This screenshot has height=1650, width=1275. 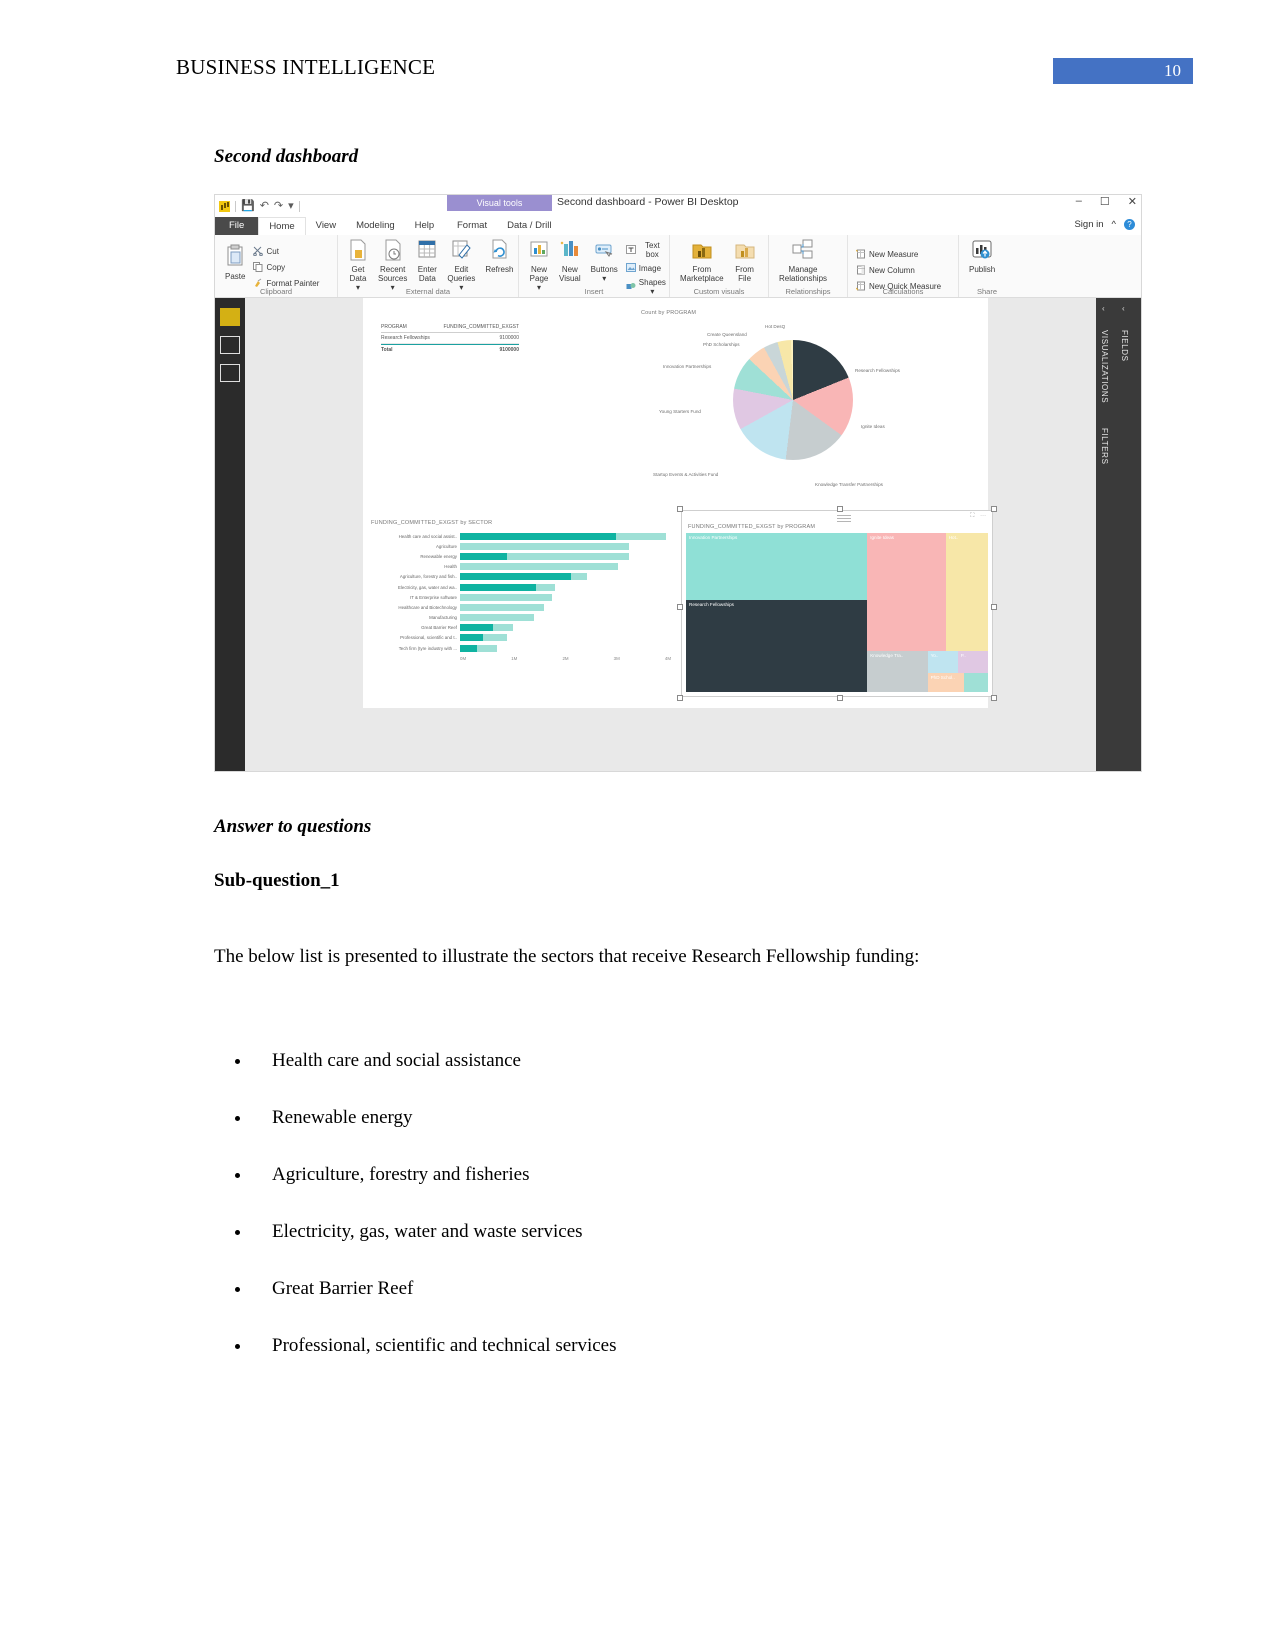 I want to click on bar-chart-row: Health care and social assist.., so click(x=521, y=536).